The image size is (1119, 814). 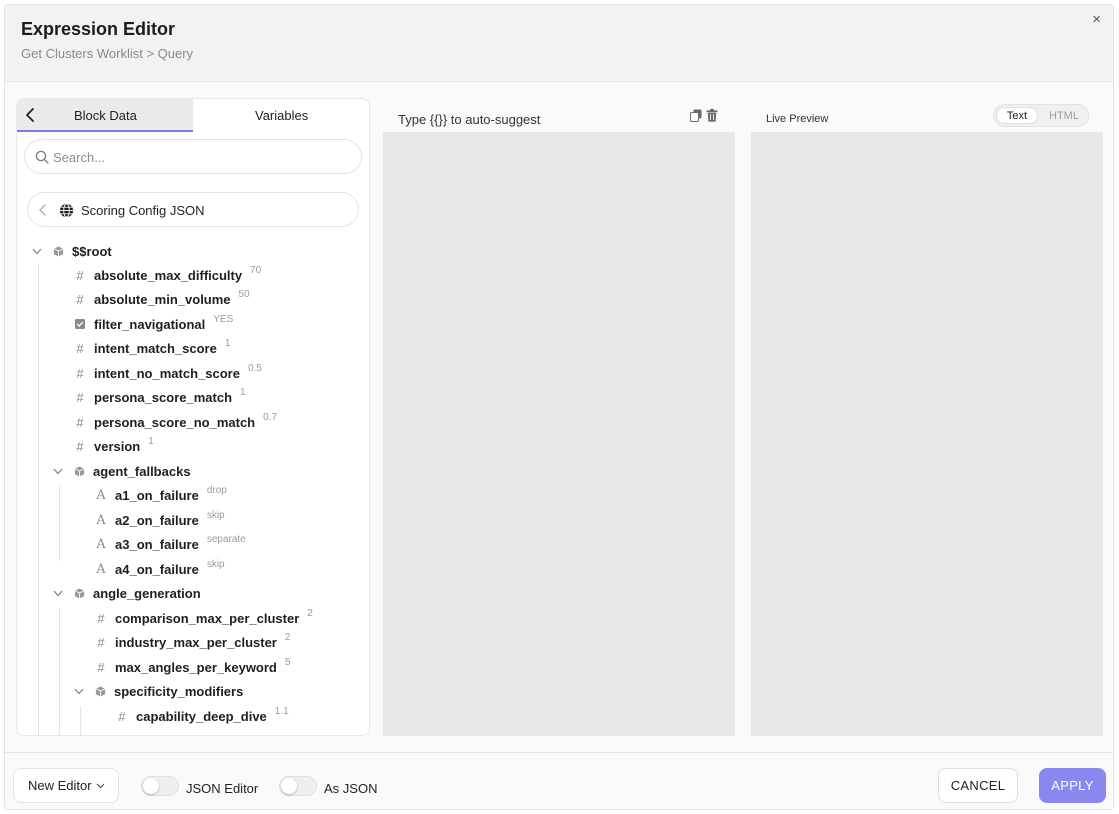 I want to click on tree-leaf-key: persona_score_match, so click(x=163, y=397).